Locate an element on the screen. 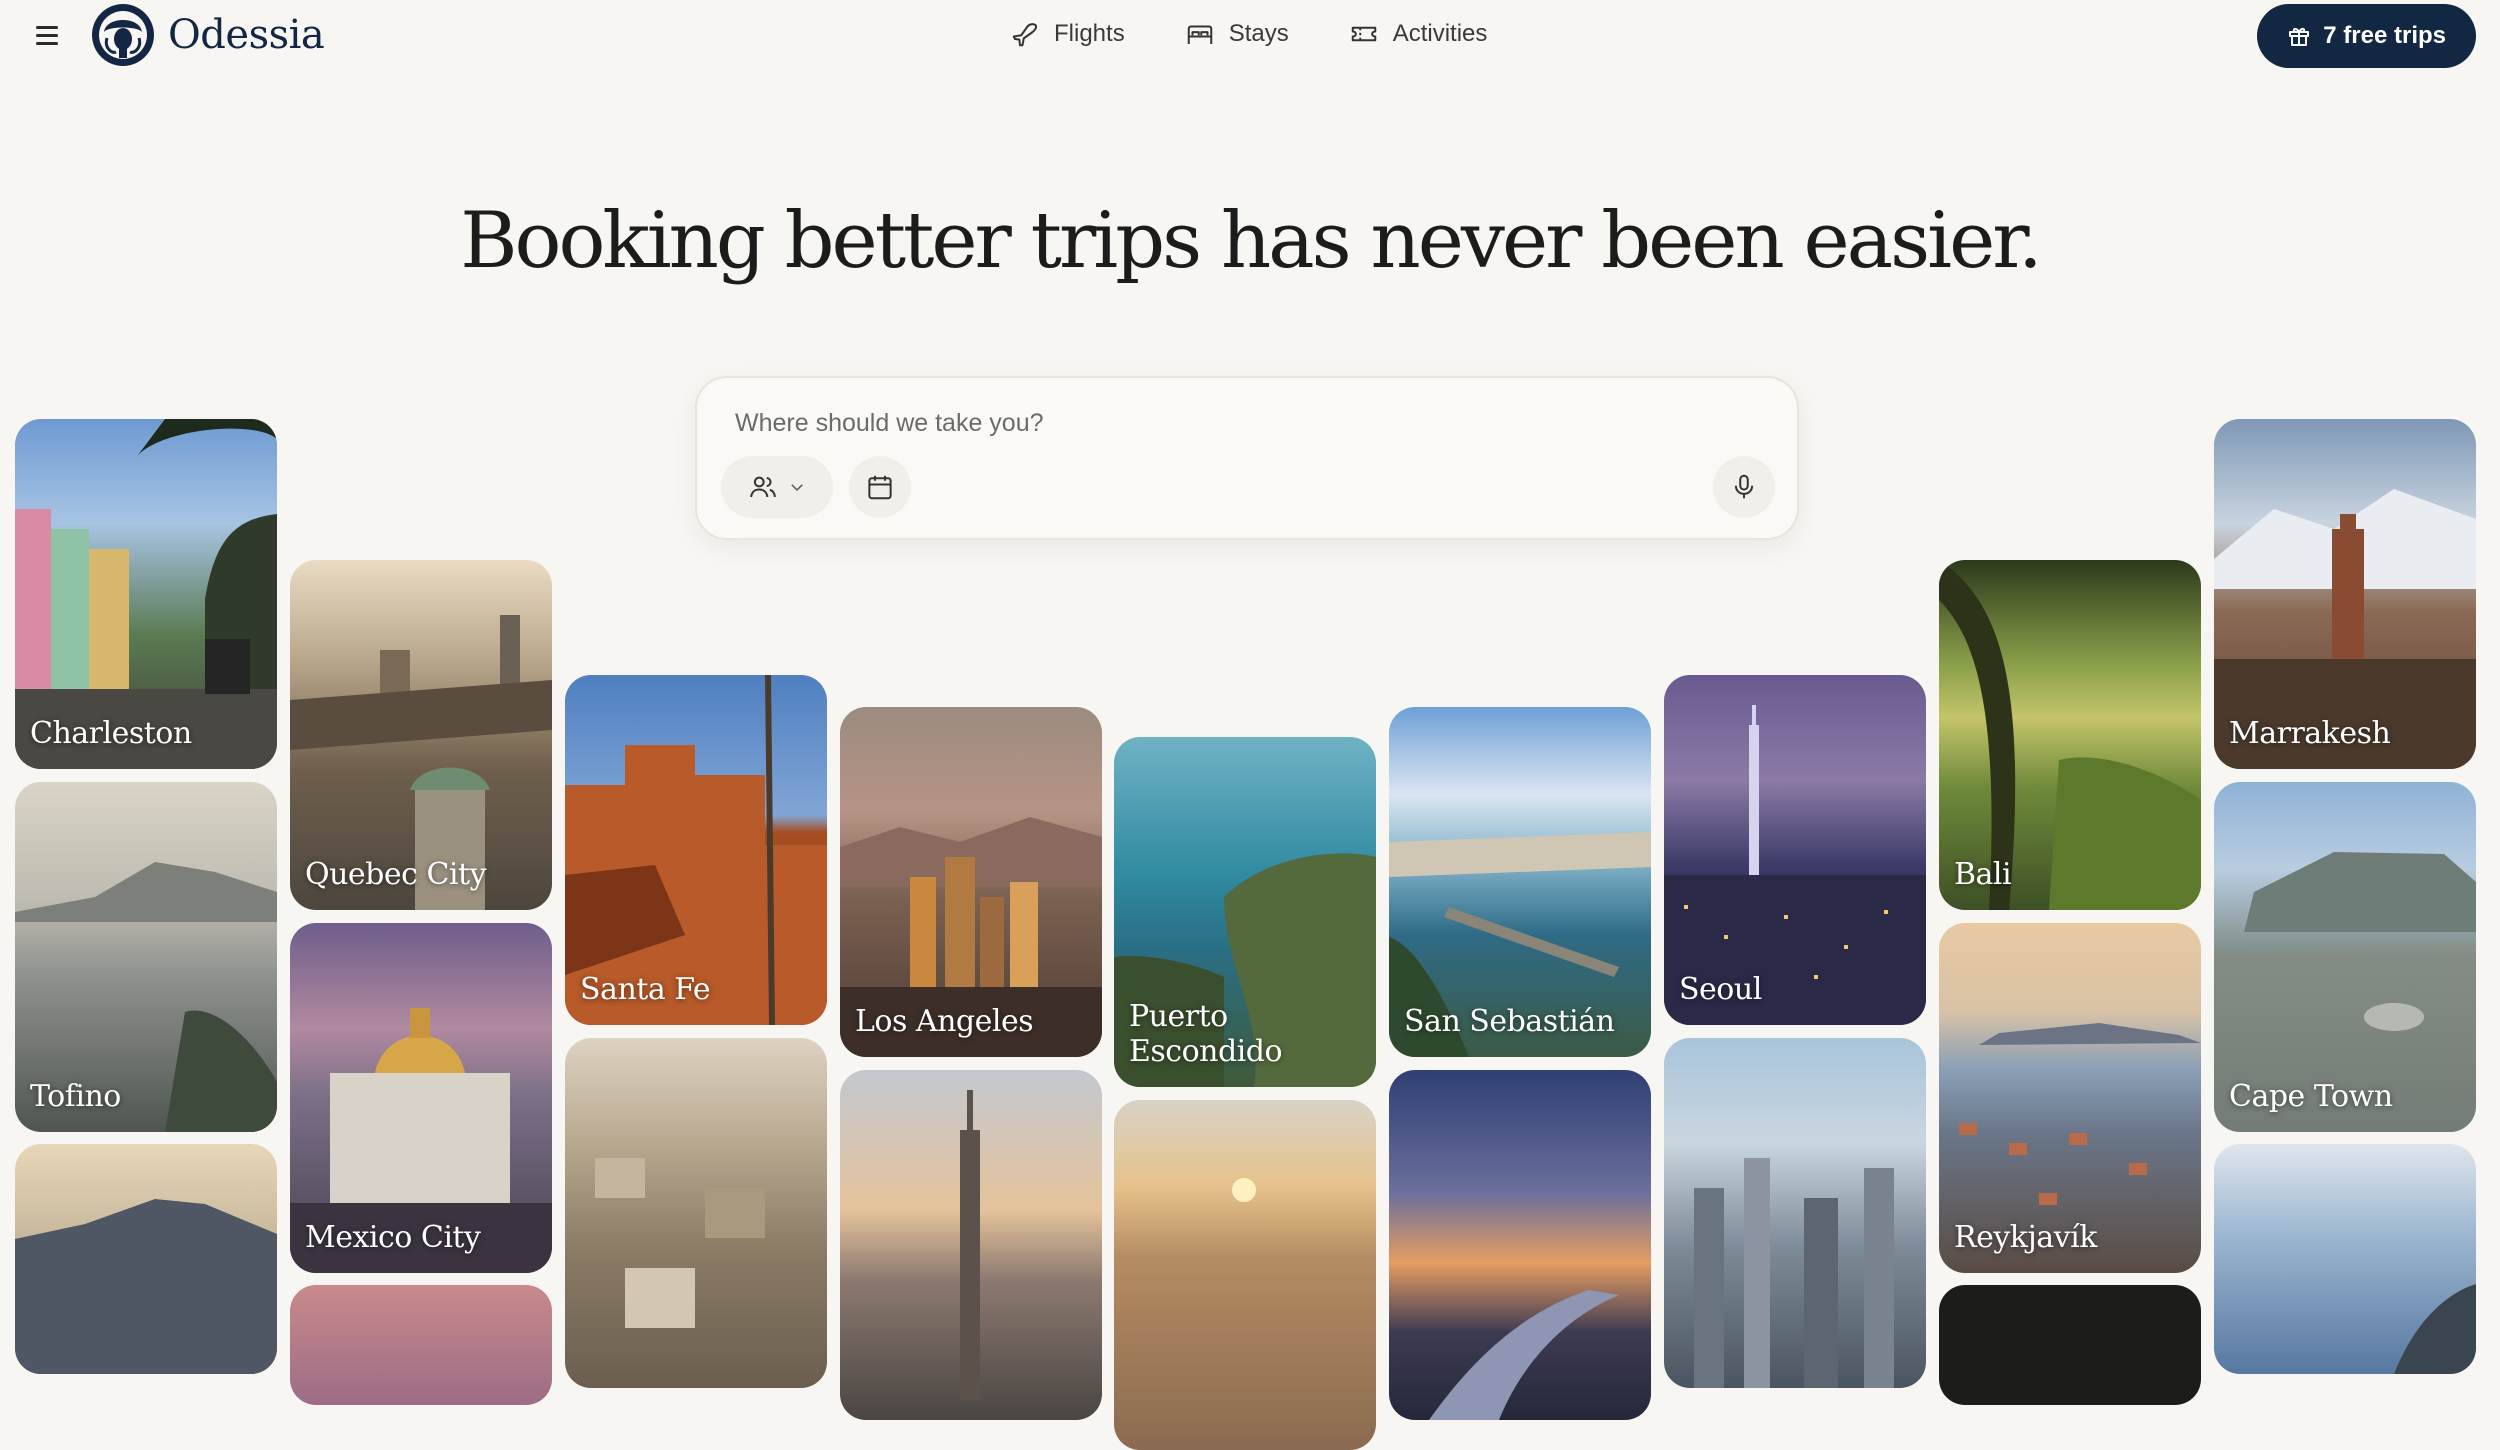  destination-name: Tofino is located at coordinates (75, 1096).